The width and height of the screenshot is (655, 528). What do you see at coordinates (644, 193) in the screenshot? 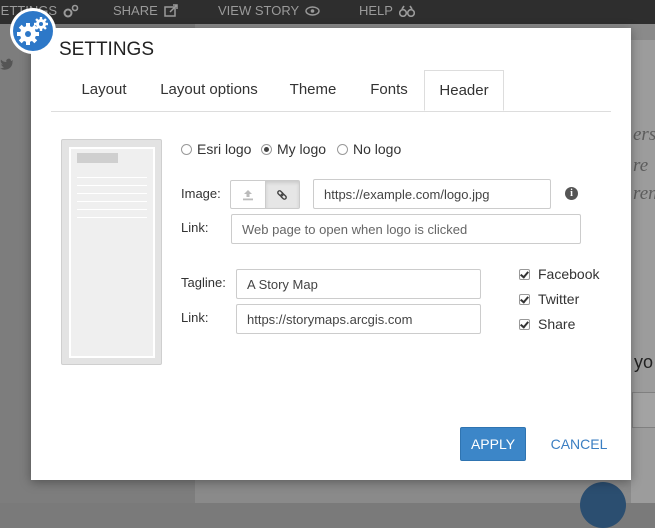
I see `background-story-text: ren` at bounding box center [644, 193].